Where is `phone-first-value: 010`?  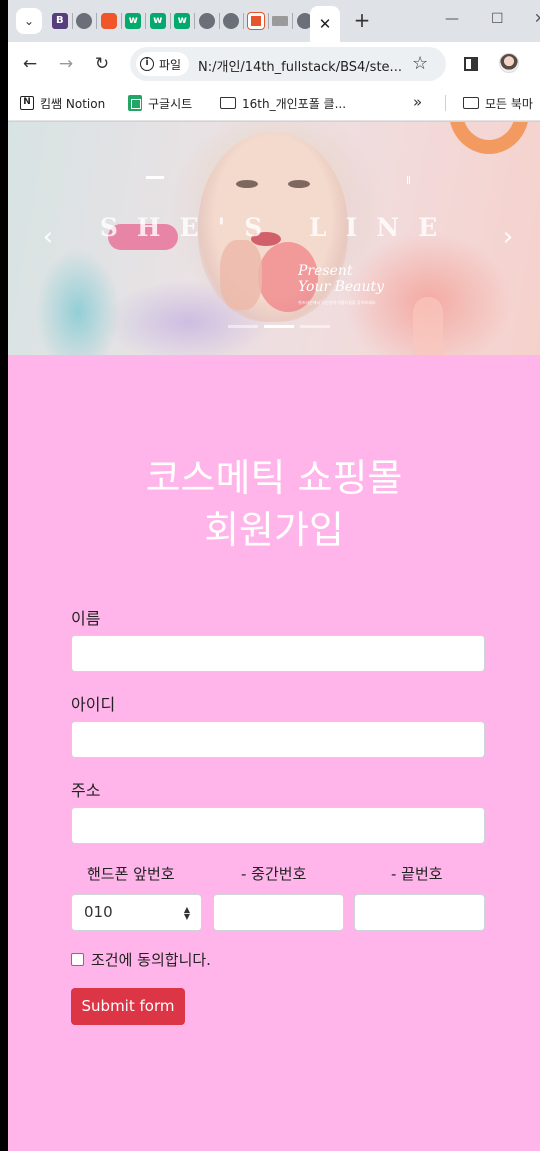 phone-first-value: 010 is located at coordinates (98, 912).